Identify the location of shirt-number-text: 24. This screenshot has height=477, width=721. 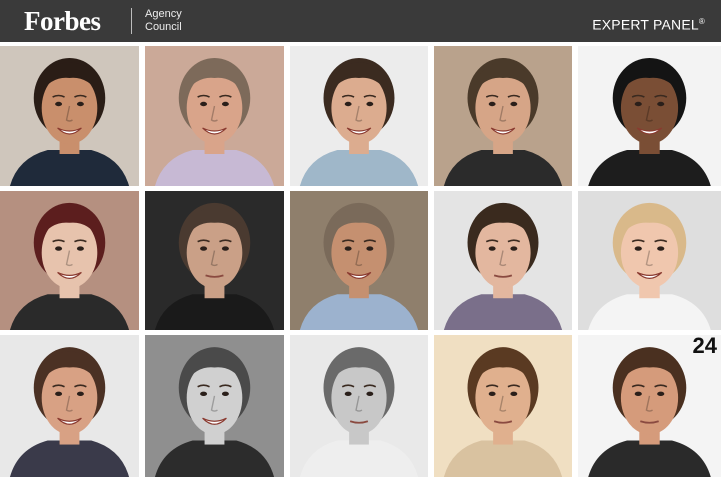
(704, 346).